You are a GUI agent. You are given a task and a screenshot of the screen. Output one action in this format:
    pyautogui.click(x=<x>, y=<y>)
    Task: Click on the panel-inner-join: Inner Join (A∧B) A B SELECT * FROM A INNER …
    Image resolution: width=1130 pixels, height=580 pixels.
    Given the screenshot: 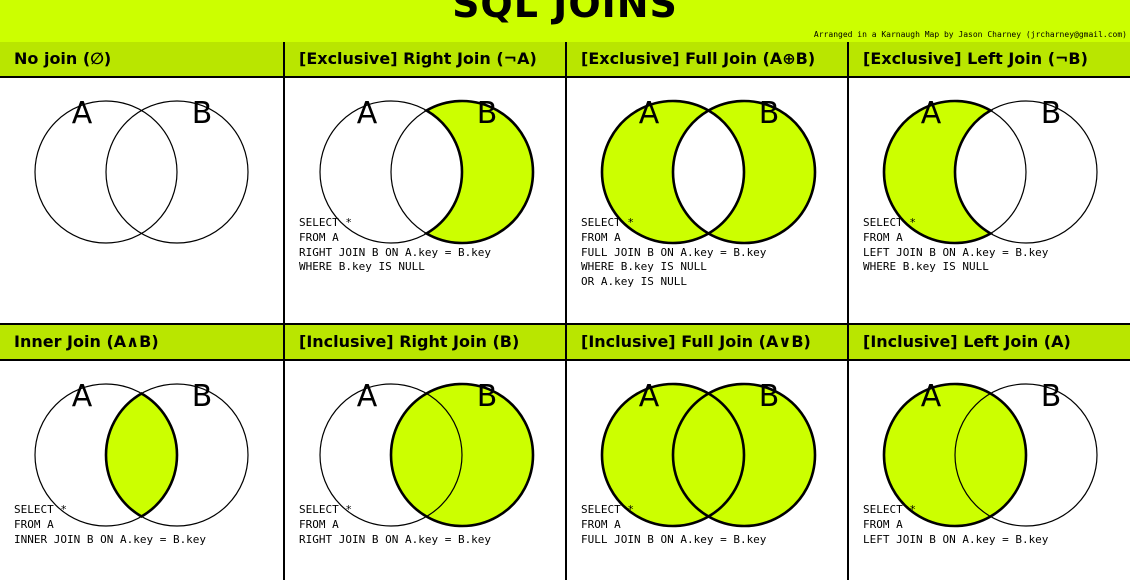 What is the action you would take?
    pyautogui.click(x=141, y=452)
    